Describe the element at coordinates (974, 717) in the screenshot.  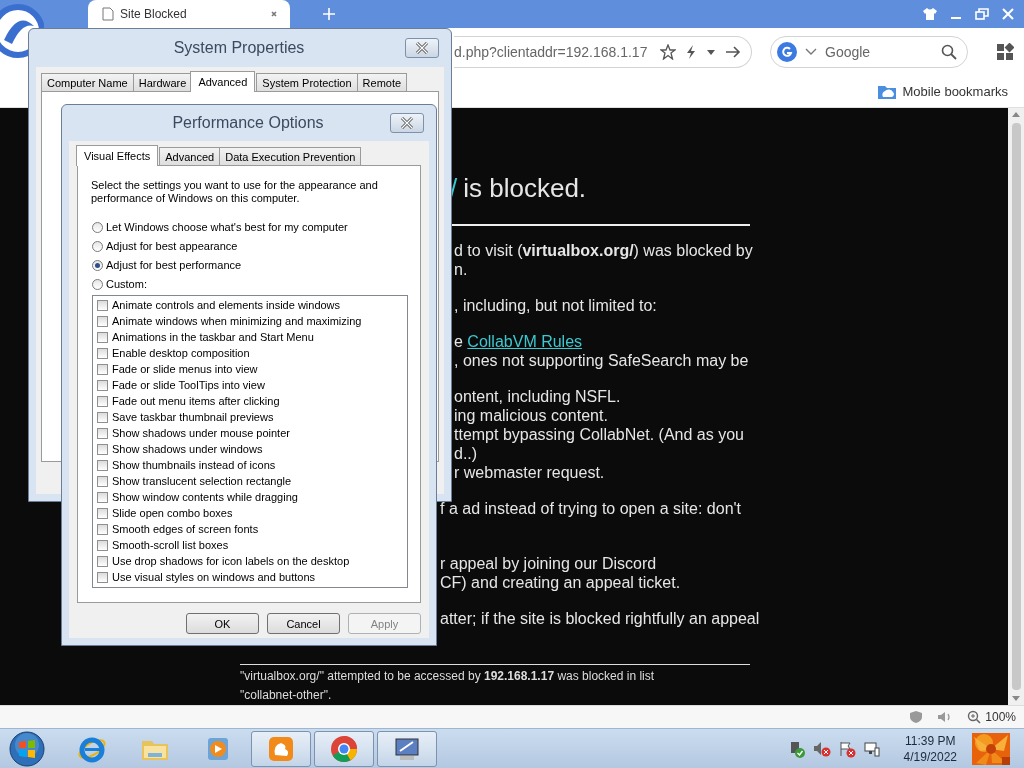
I see `zoom-icon` at that location.